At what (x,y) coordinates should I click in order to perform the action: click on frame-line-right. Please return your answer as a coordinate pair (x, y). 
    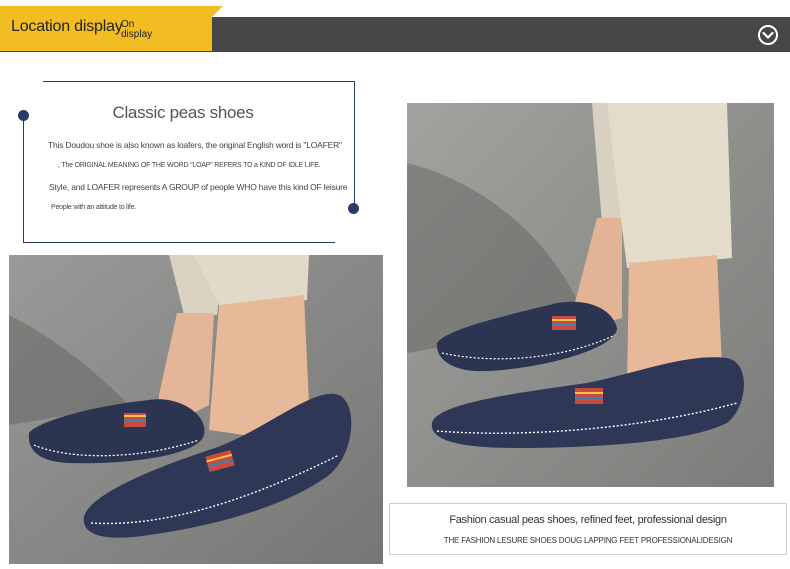
    Looking at the image, I should click on (354, 144).